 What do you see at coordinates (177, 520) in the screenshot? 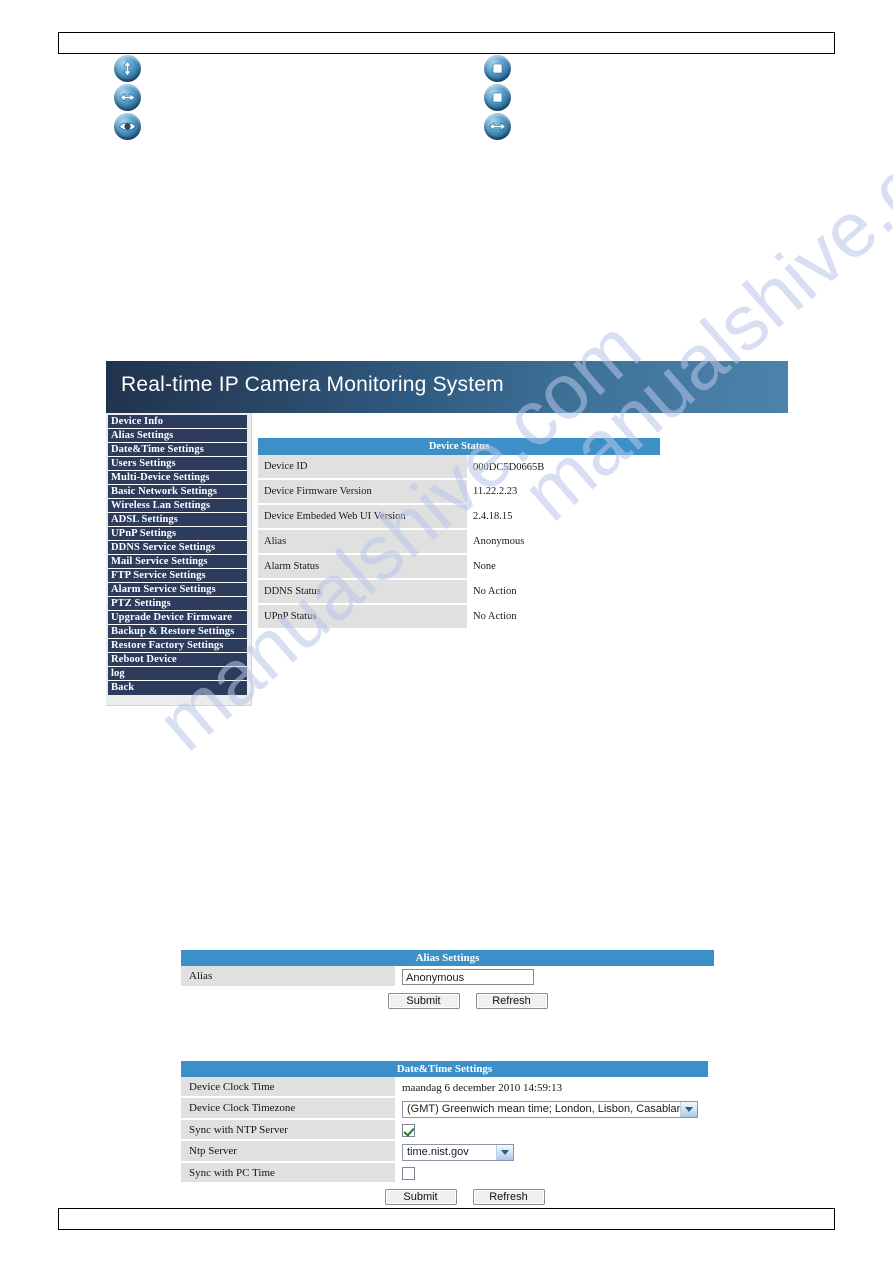
I see `sidebar-item-adsl-settings: ADSL Settings` at bounding box center [177, 520].